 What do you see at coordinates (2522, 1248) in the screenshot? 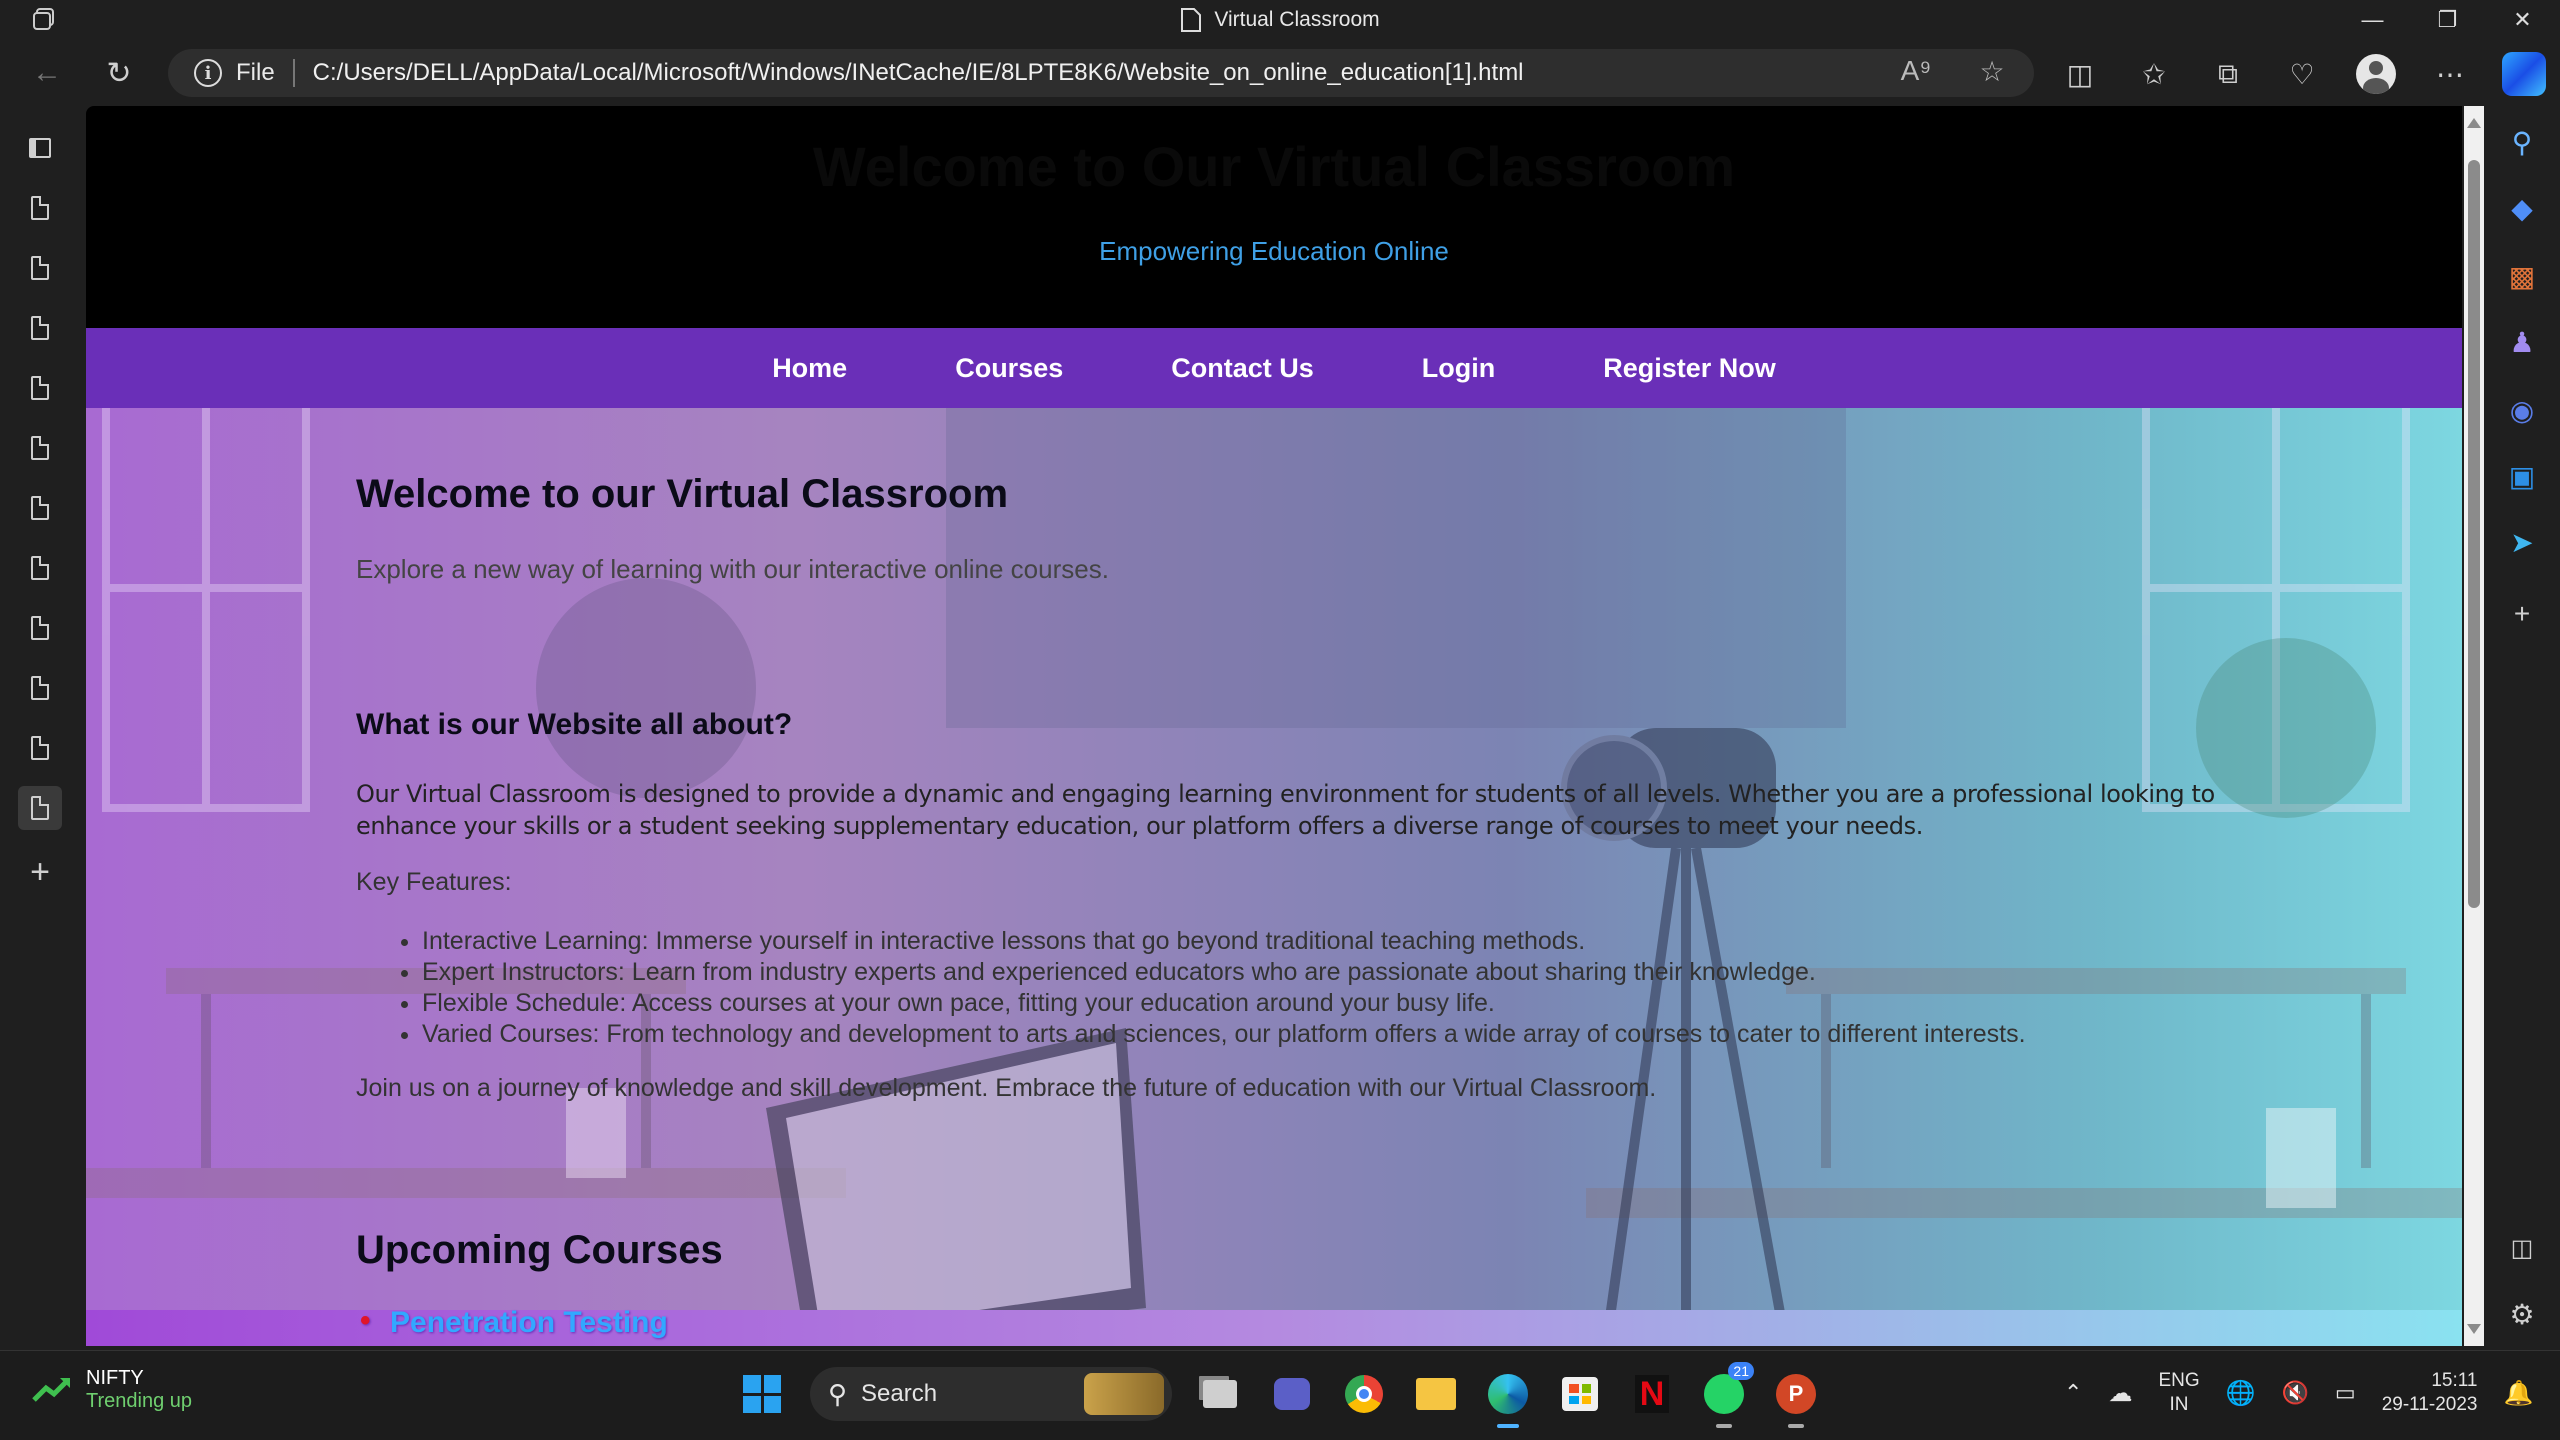
I see `hide-sidebar-icon: ◫` at bounding box center [2522, 1248].